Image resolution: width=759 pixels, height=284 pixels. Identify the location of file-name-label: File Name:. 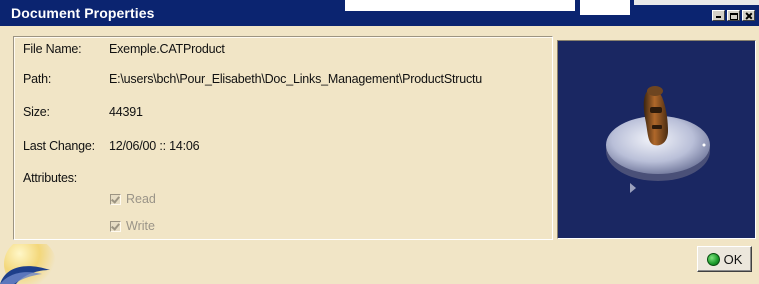
(52, 49).